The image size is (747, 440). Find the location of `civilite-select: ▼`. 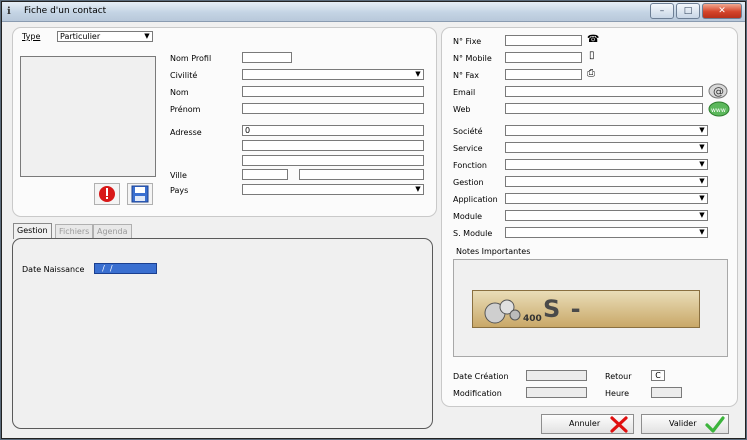

civilite-select: ▼ is located at coordinates (333, 74).